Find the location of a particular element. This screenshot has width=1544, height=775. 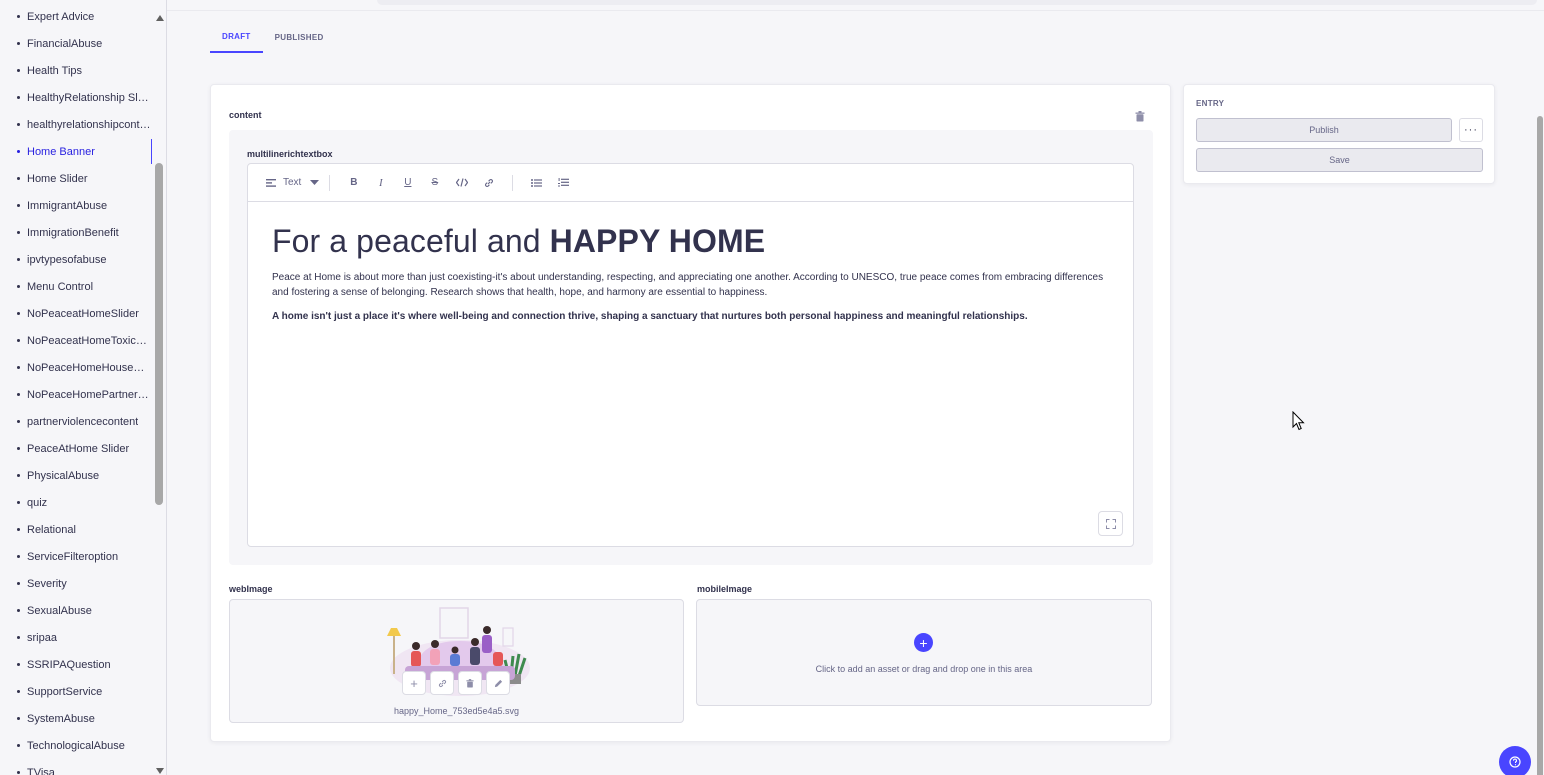

pencil-icon is located at coordinates (498, 683).